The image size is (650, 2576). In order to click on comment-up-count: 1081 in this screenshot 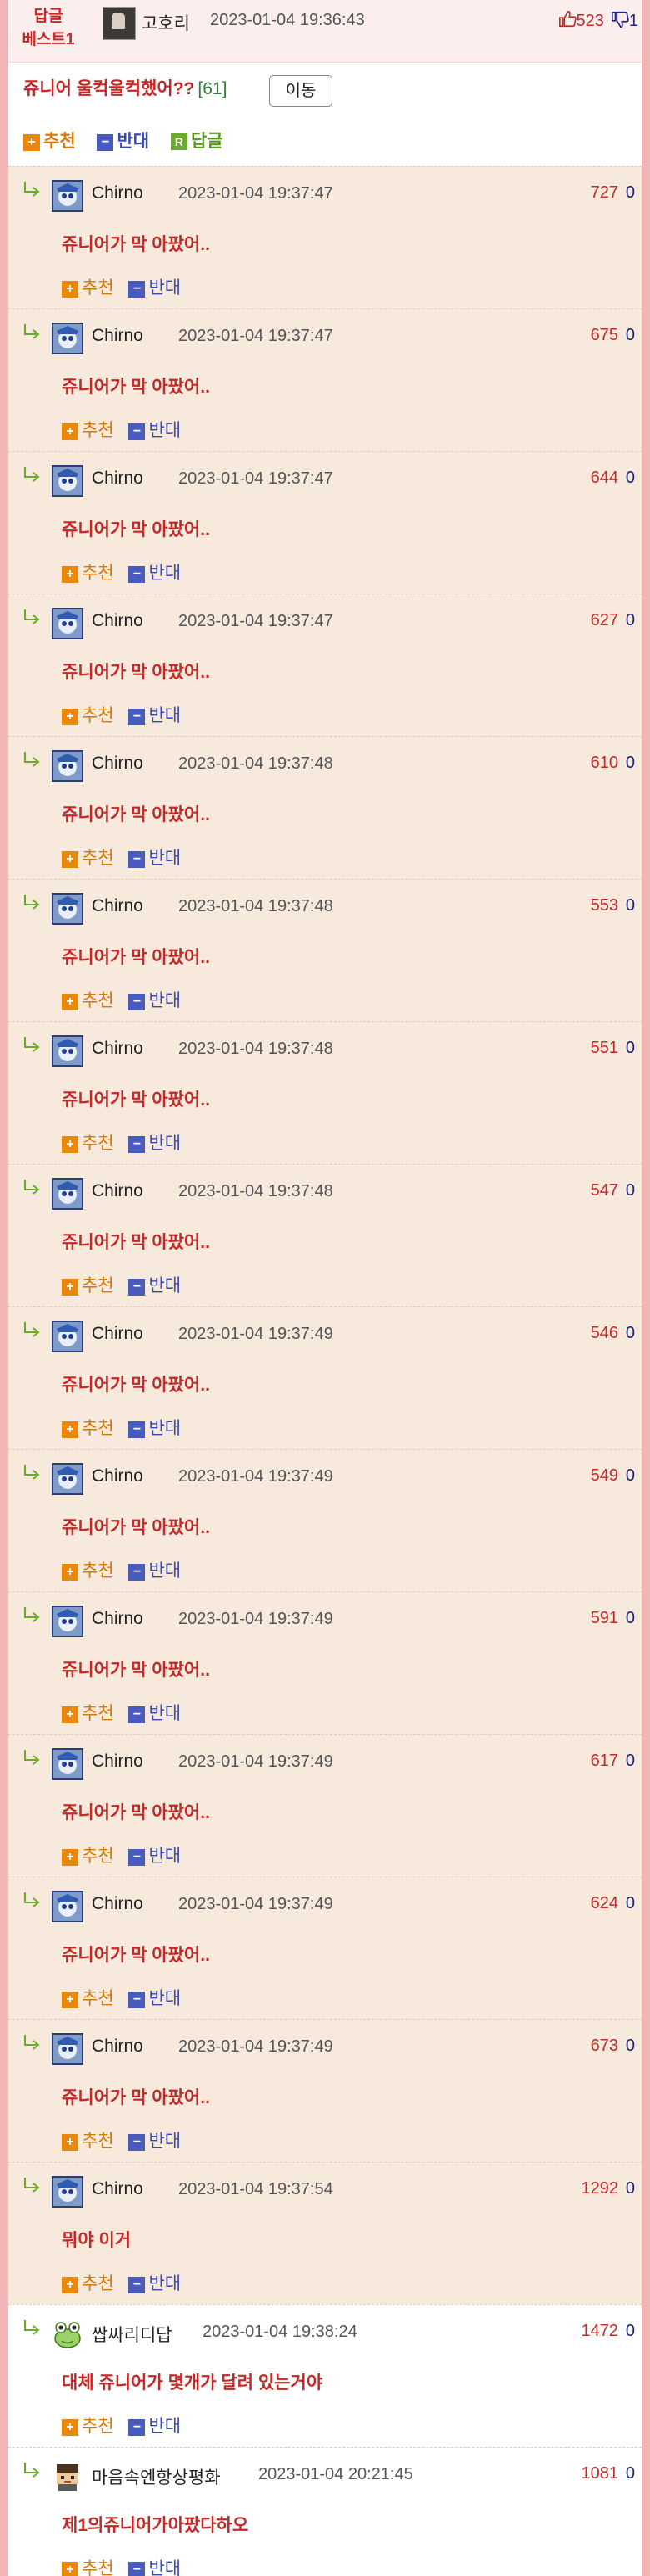, I will do `click(600, 2473)`.